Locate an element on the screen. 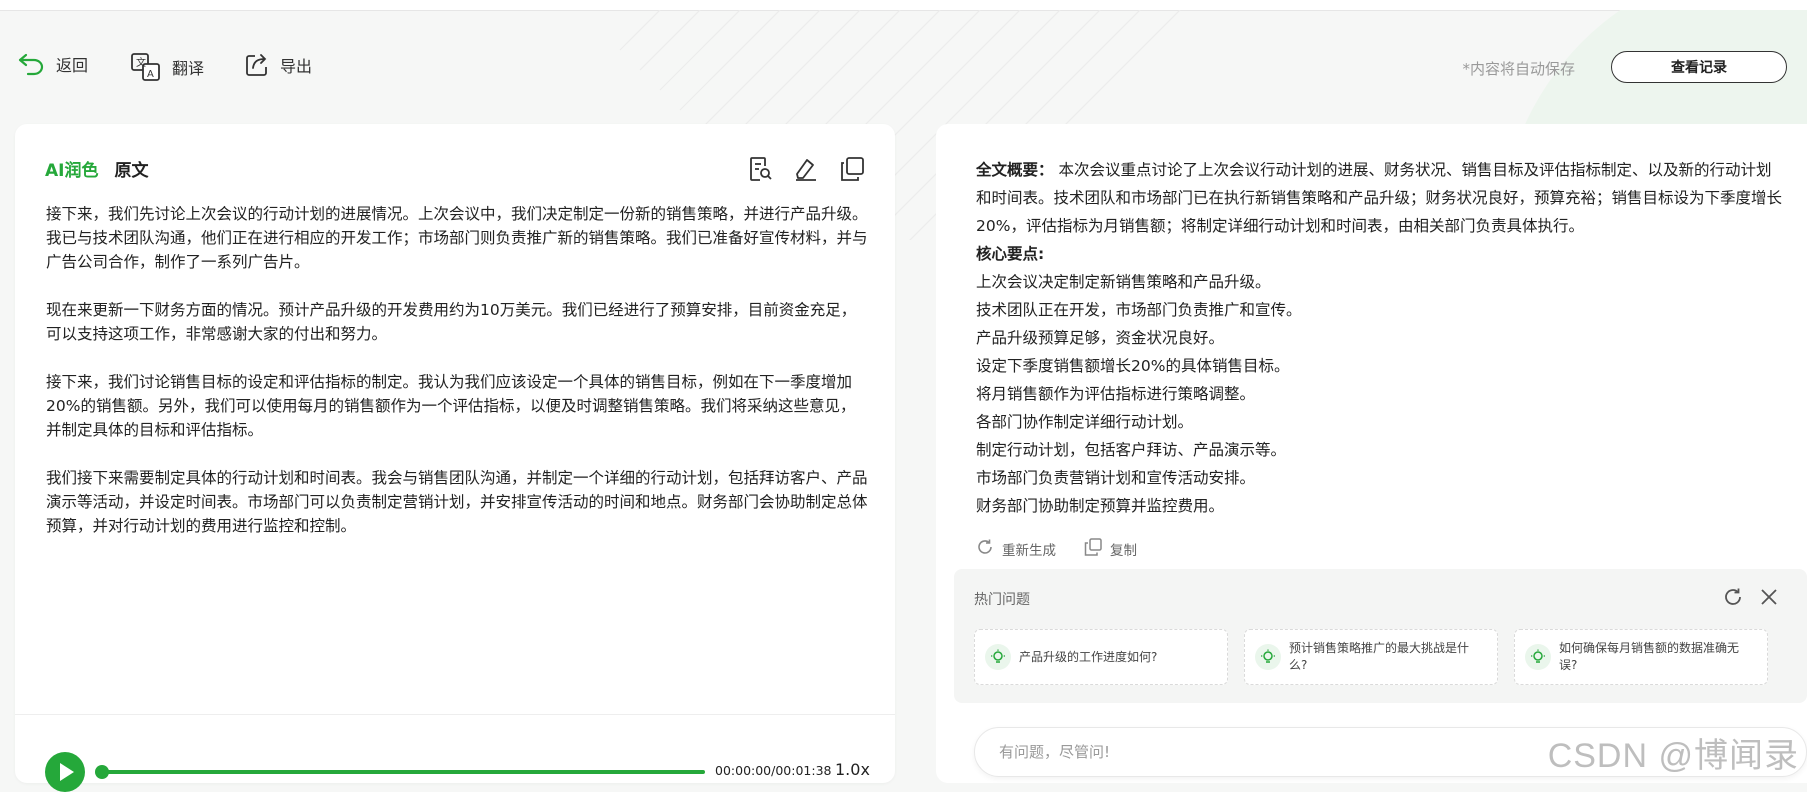  playback-speed: 1.0x is located at coordinates (852, 769).